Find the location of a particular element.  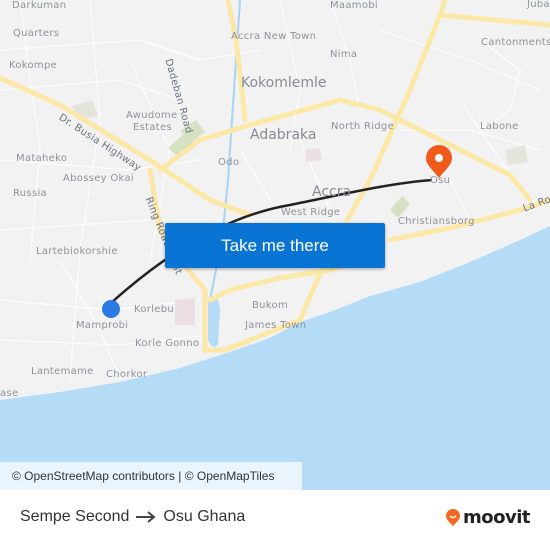

place-label: Labone is located at coordinates (499, 126).